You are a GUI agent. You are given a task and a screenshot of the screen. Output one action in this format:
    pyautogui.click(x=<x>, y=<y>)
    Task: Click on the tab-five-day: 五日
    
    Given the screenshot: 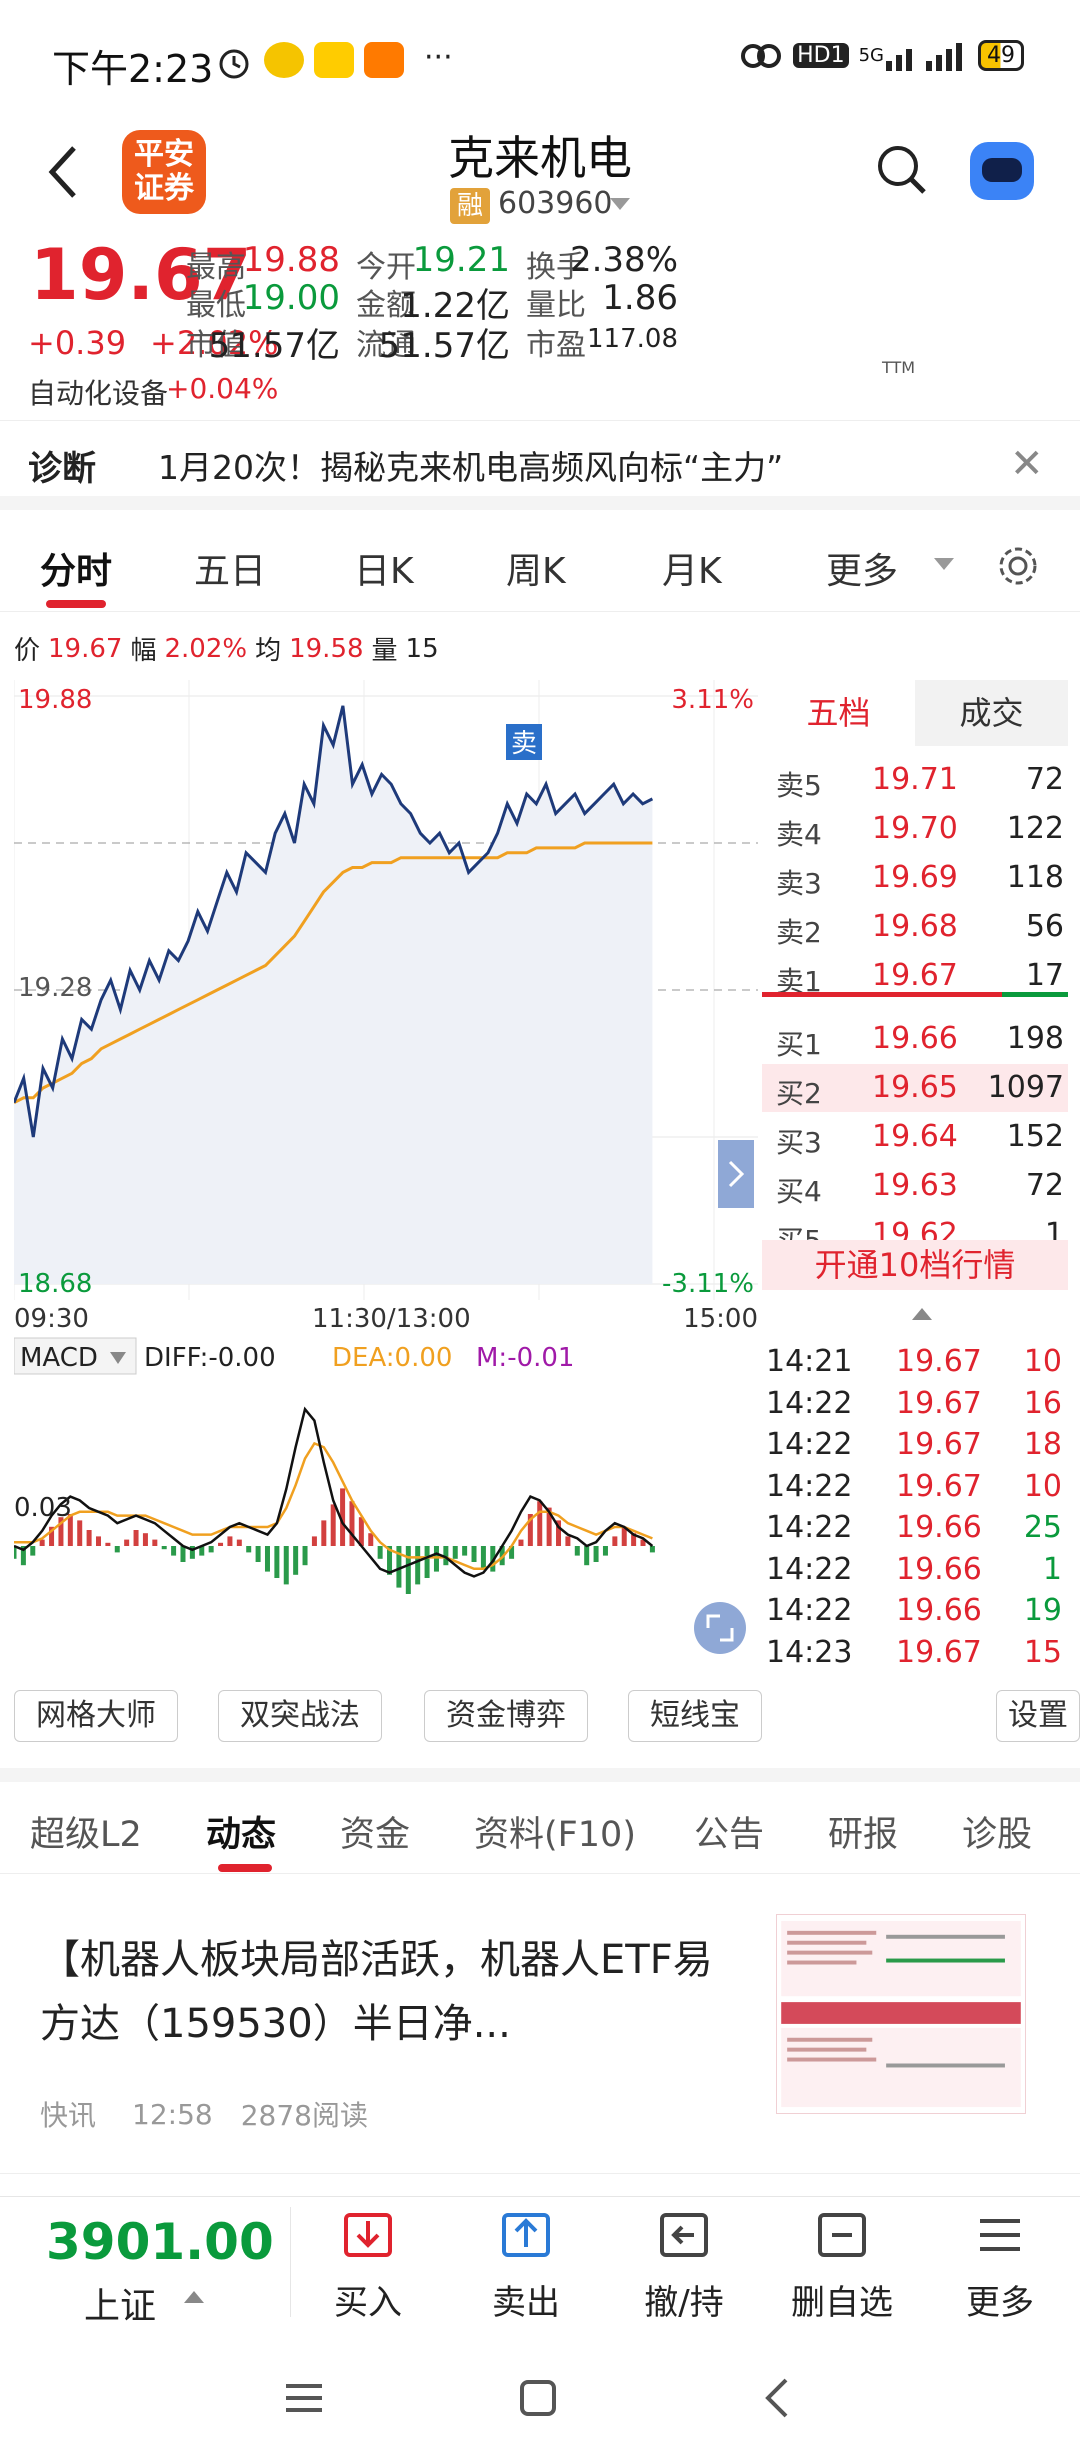 What is the action you would take?
    pyautogui.click(x=230, y=568)
    